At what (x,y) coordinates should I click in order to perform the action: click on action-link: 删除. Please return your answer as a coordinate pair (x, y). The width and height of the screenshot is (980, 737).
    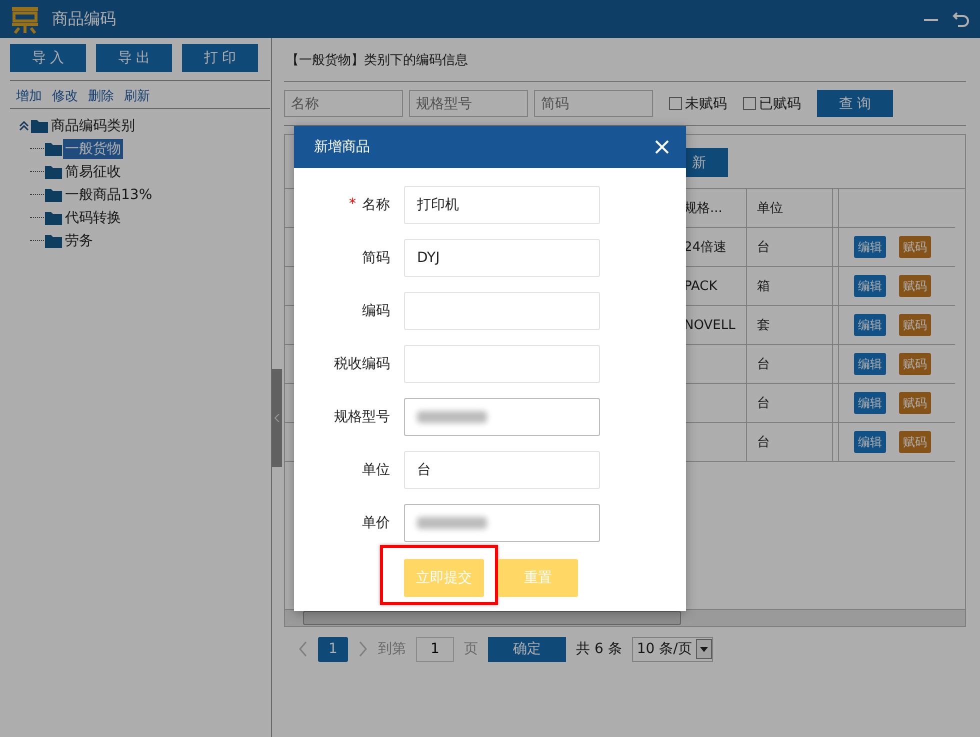
    Looking at the image, I should click on (101, 97).